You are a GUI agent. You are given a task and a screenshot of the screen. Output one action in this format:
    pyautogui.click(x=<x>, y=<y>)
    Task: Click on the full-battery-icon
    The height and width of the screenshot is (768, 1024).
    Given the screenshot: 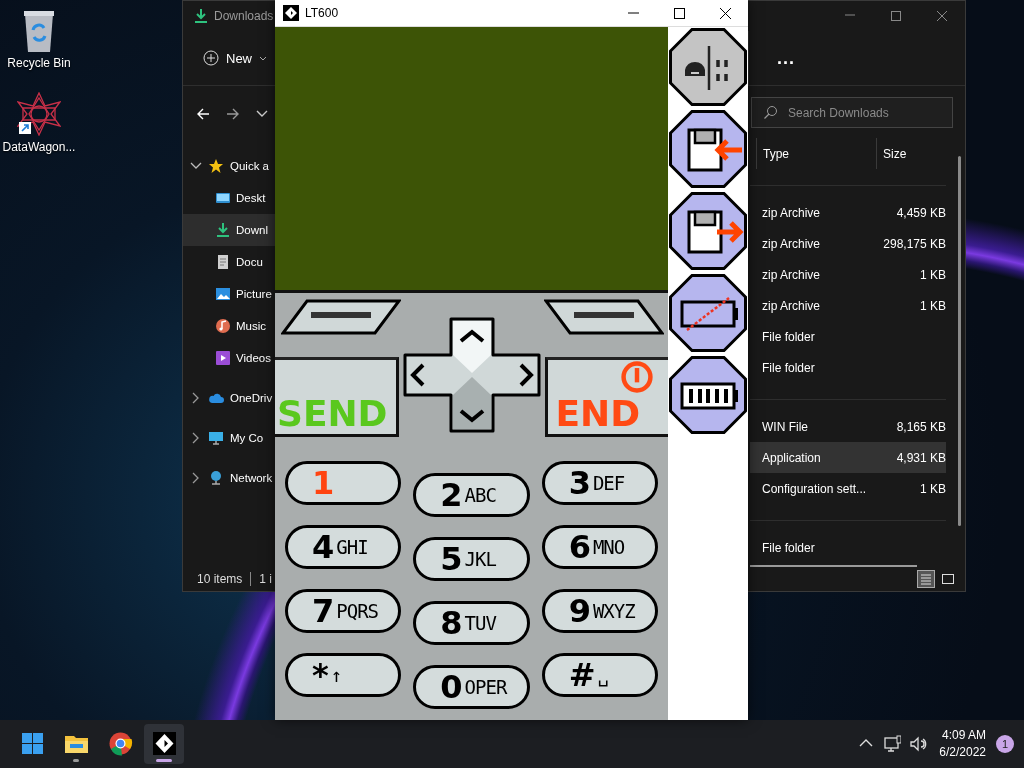 What is the action you would take?
    pyautogui.click(x=709, y=396)
    